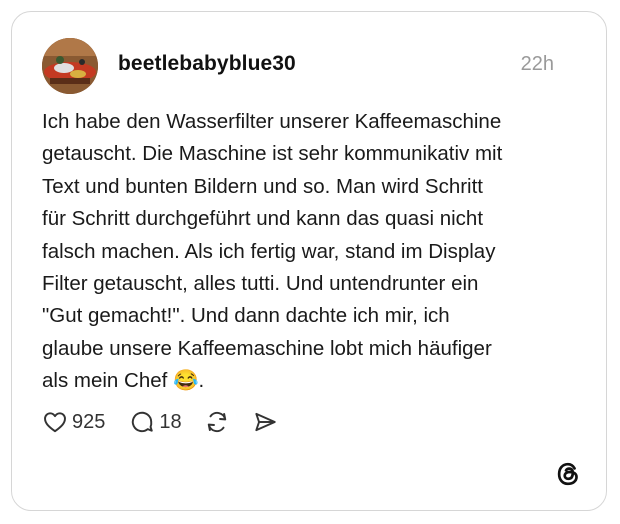 The width and height of the screenshot is (620, 524). I want to click on repost-icon, so click(217, 422).